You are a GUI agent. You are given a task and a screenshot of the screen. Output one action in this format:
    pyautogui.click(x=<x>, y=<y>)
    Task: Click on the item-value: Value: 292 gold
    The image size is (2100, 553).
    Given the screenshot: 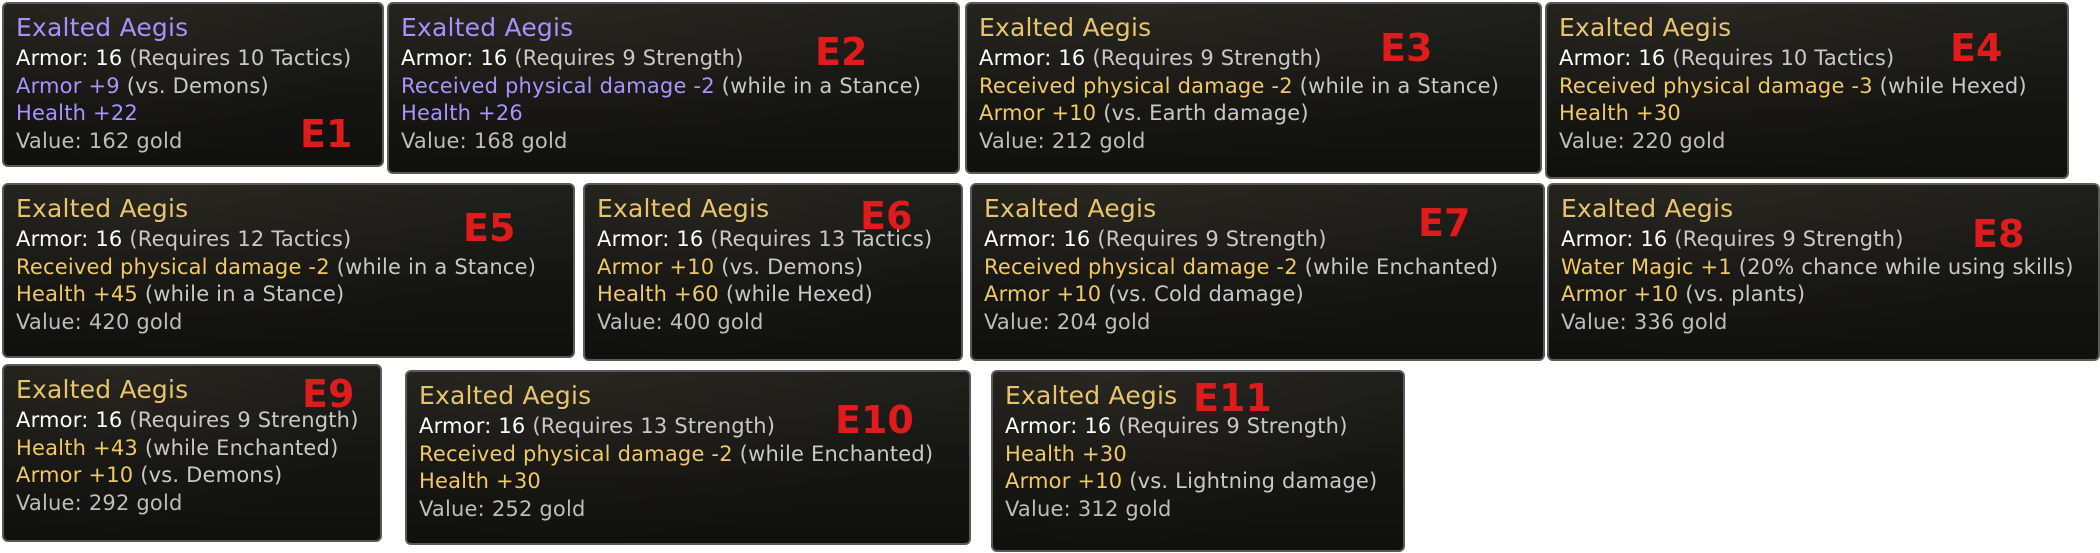 What is the action you would take?
    pyautogui.click(x=99, y=502)
    